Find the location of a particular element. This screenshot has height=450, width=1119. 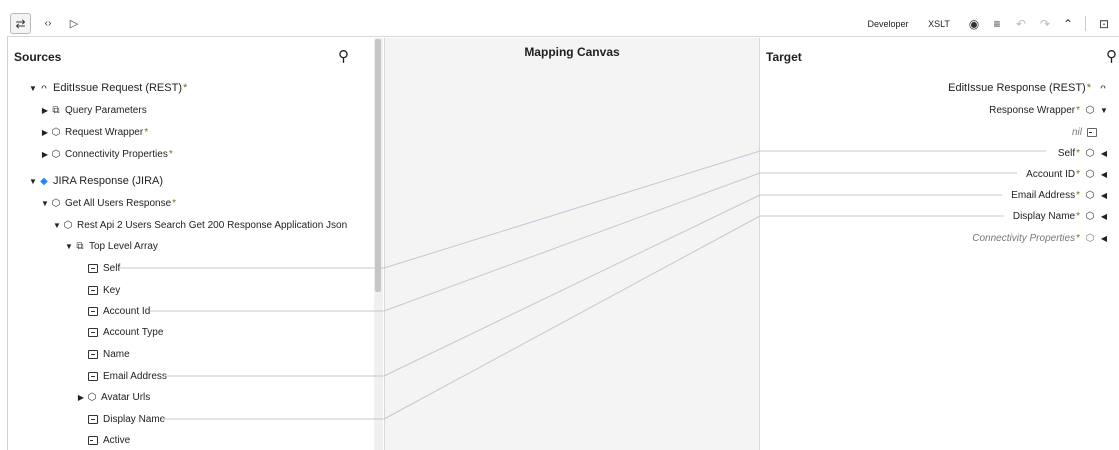

mapping-link-account-id is located at coordinates (572, 242).